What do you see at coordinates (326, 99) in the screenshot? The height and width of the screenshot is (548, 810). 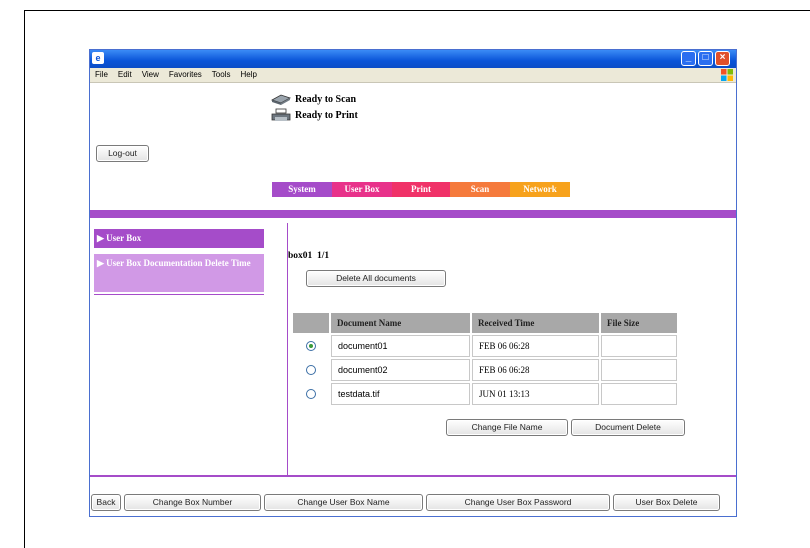 I see `scan-status-text: Ready to Scan` at bounding box center [326, 99].